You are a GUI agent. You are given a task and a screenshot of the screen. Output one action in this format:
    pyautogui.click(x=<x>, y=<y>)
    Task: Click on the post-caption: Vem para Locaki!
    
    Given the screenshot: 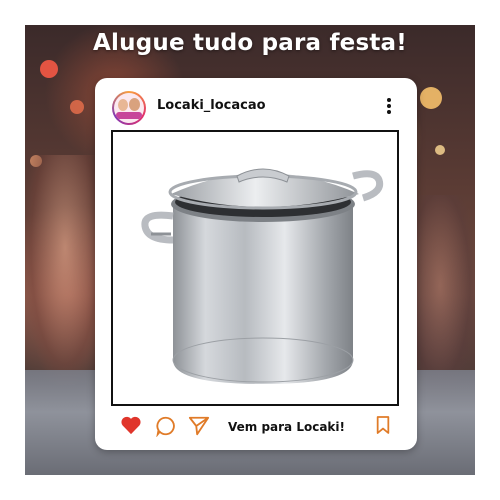 What is the action you would take?
    pyautogui.click(x=286, y=427)
    